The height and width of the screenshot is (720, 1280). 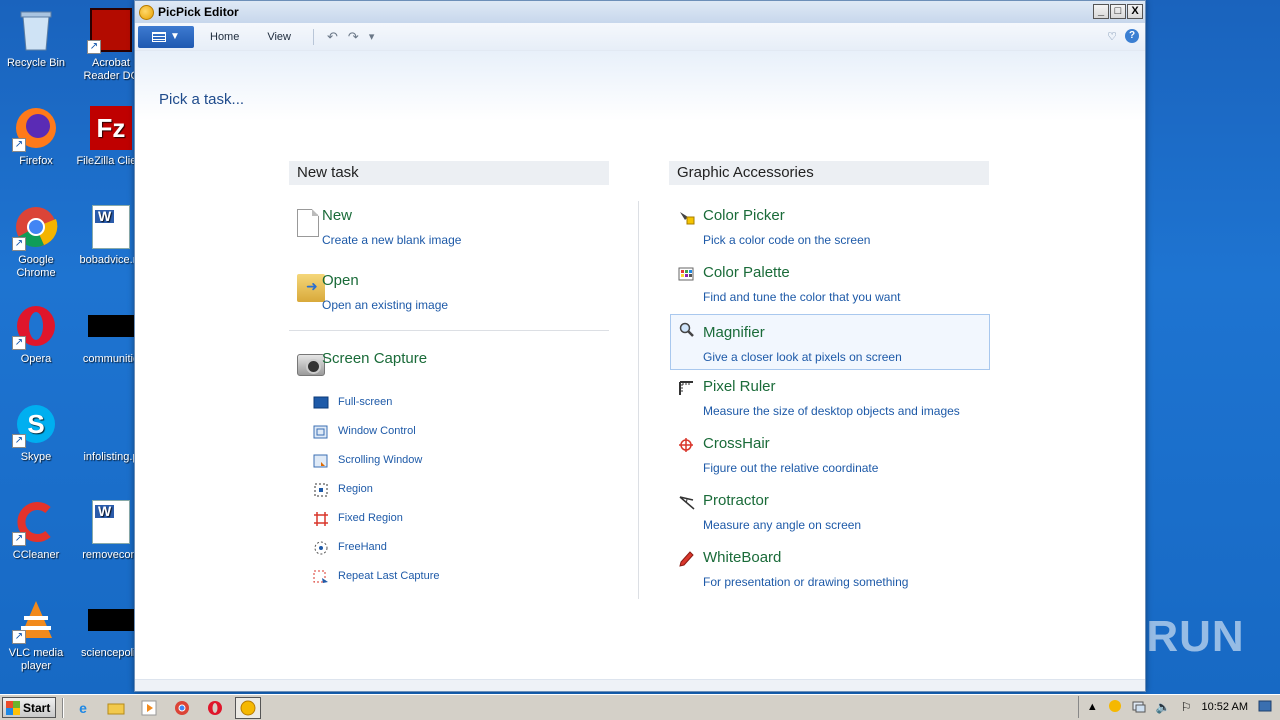 What do you see at coordinates (36, 522) in the screenshot?
I see `ccleaner-icon: ↗` at bounding box center [36, 522].